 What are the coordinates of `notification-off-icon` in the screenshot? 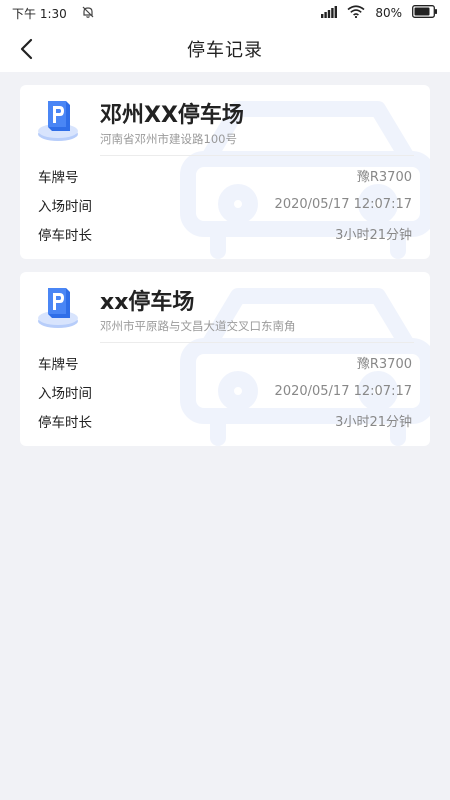 It's located at (88, 13).